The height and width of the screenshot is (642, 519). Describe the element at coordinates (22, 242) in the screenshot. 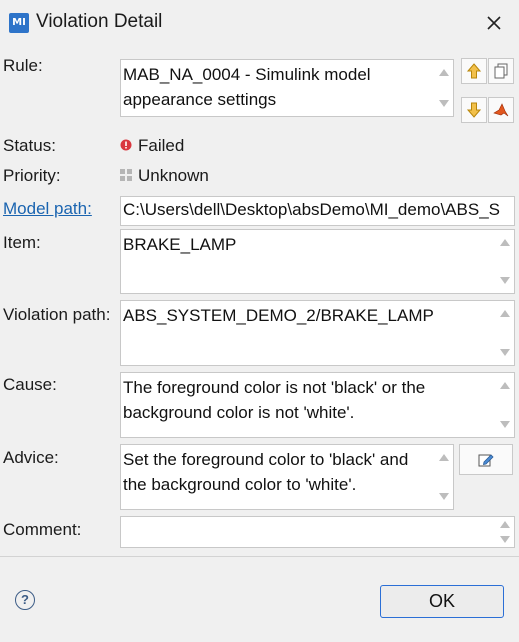

I see `item-label: Item:` at that location.